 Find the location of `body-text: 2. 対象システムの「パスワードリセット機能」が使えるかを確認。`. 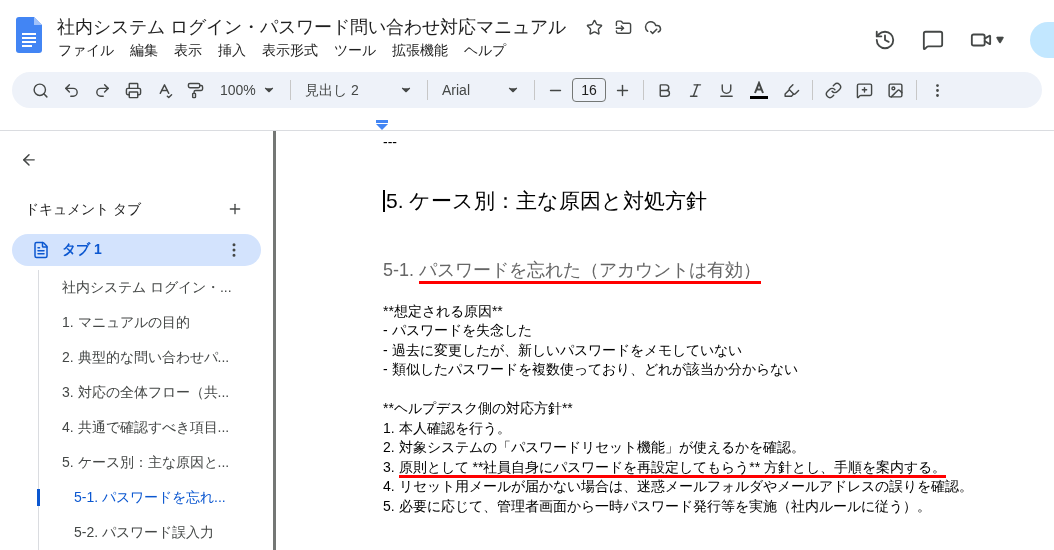

body-text: 2. 対象システムの「パスワードリセット機能」が使えるかを確認。 is located at coordinates (594, 447).